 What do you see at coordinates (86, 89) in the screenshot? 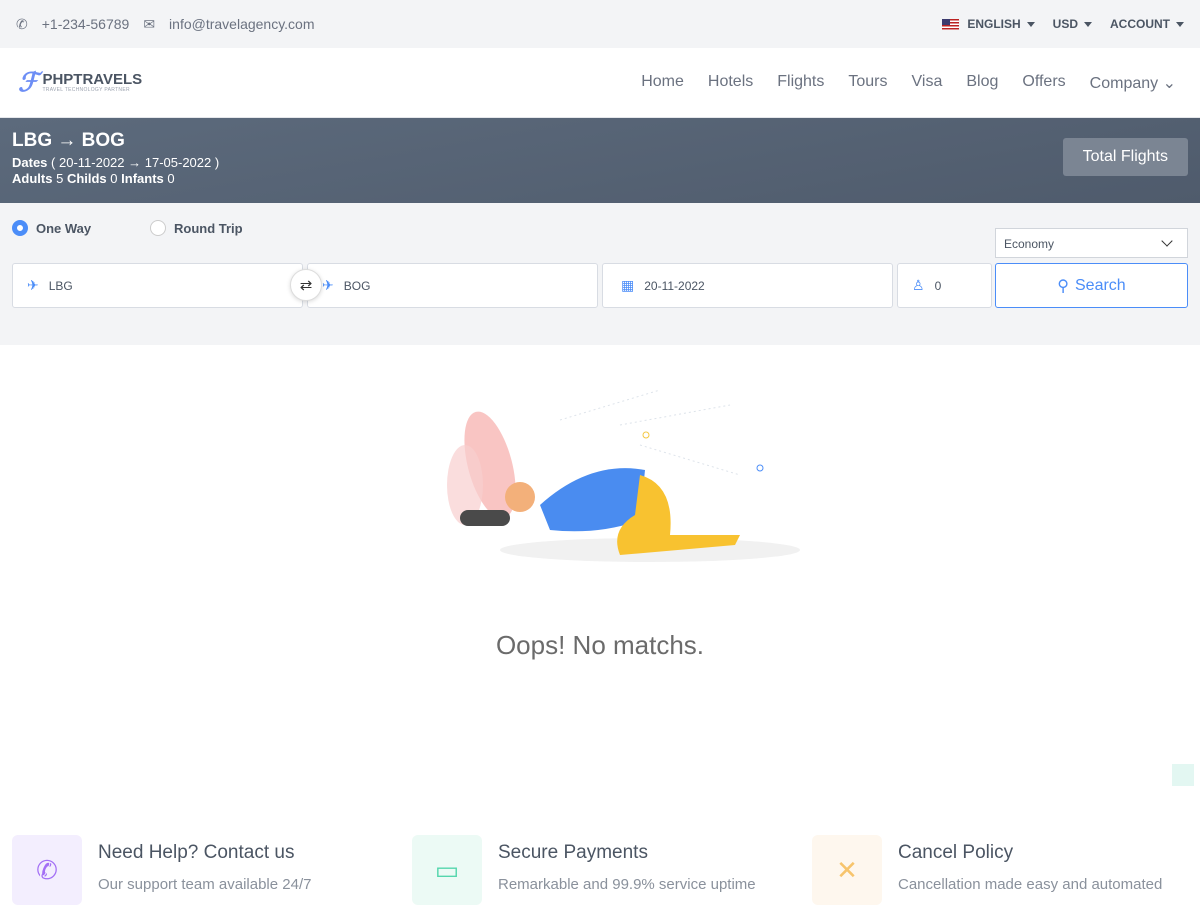
I see `brand-tagline: TRAVEL TECHNOLOGY PARTNER` at bounding box center [86, 89].